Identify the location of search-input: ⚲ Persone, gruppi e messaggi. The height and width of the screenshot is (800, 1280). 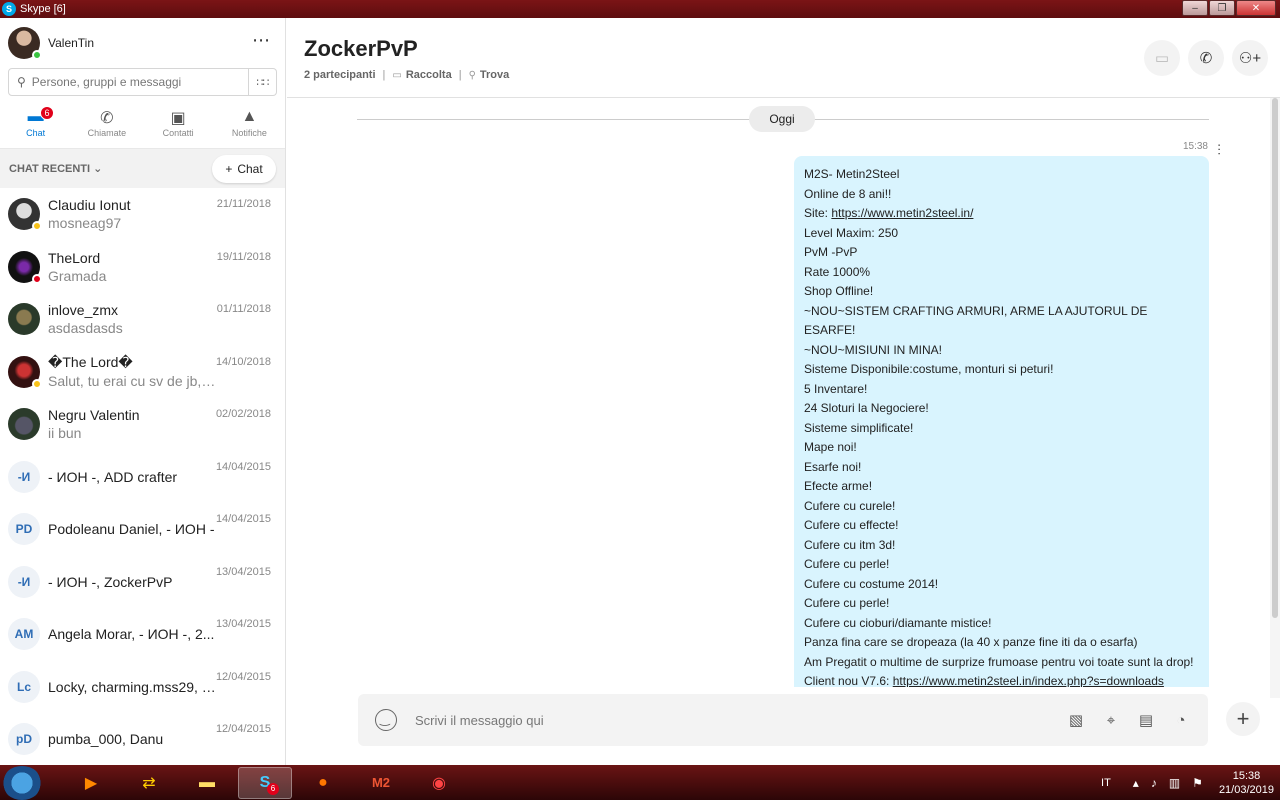
(129, 82).